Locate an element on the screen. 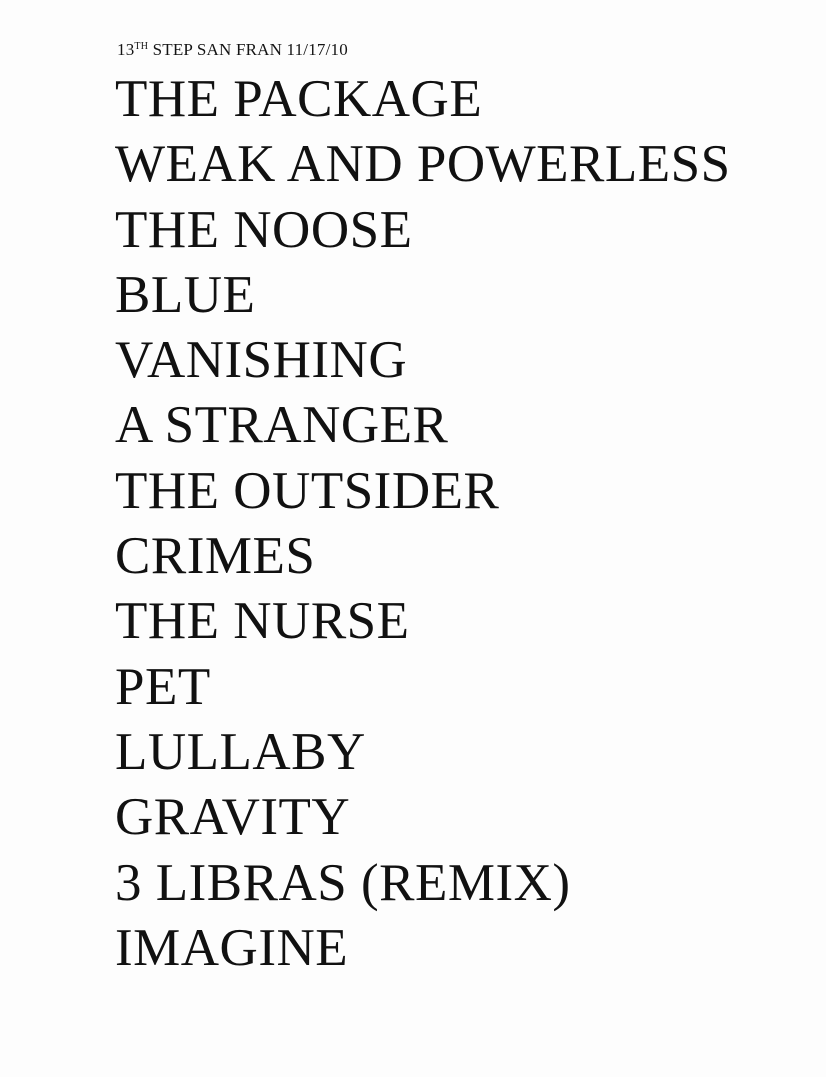  song-item: IMAGINE is located at coordinates (232, 947).